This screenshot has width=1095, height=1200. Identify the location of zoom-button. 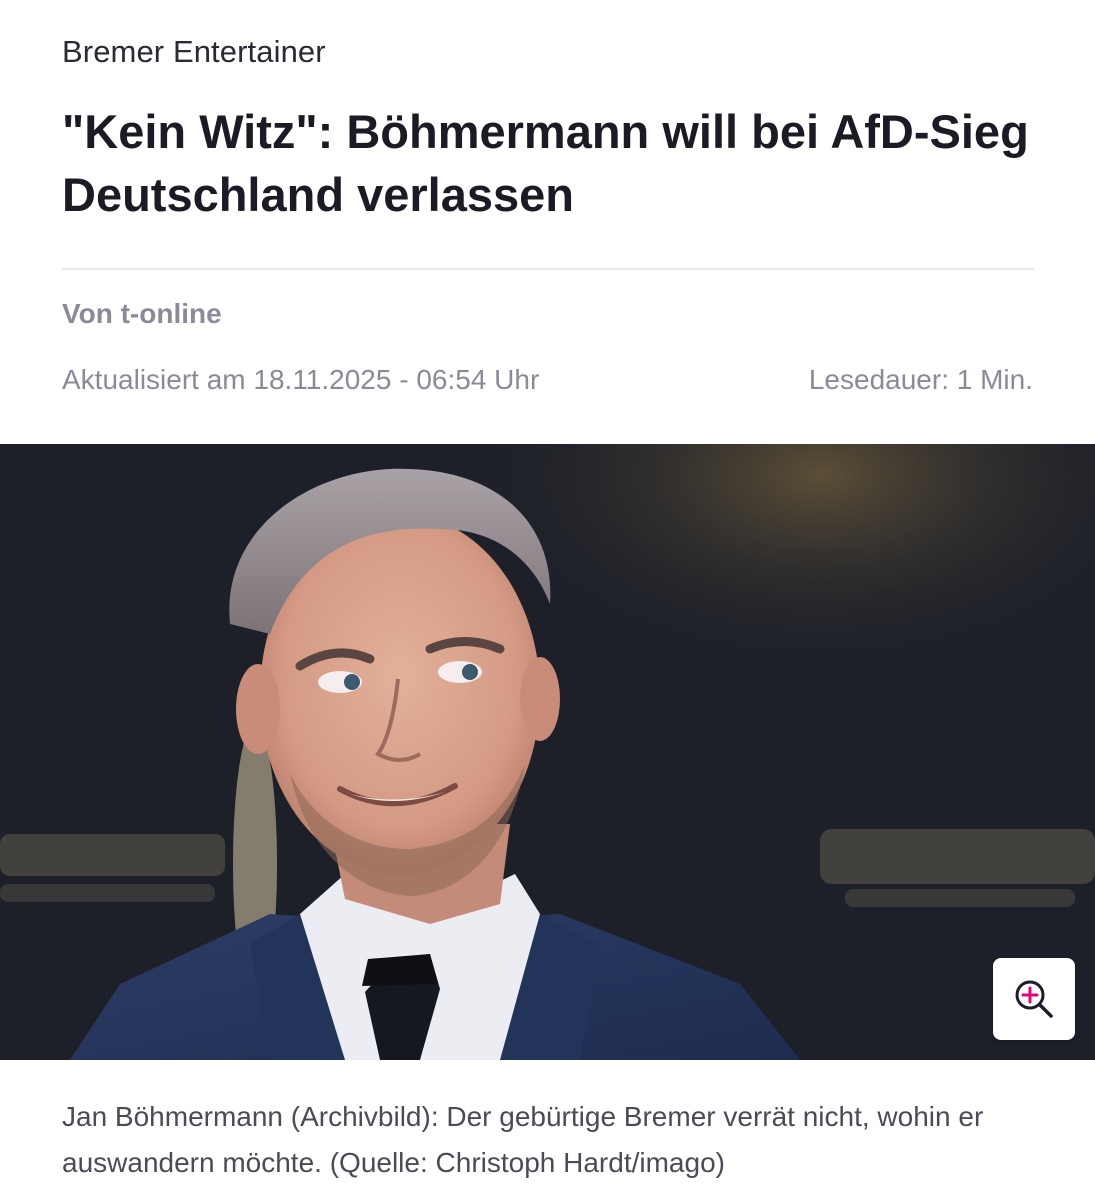
(1034, 999).